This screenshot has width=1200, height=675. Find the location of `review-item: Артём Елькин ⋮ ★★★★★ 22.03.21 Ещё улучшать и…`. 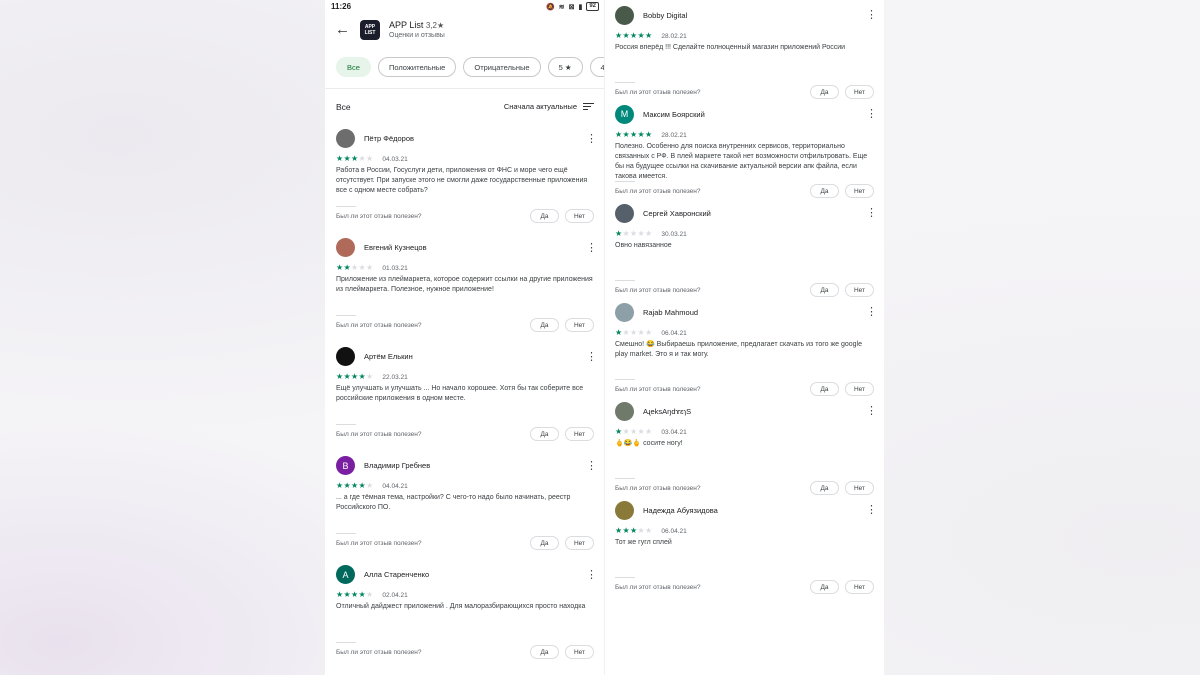

review-item: Артём Елькин ⋮ ★★★★★ 22.03.21 Ещё улучшать и… is located at coordinates (465, 396).